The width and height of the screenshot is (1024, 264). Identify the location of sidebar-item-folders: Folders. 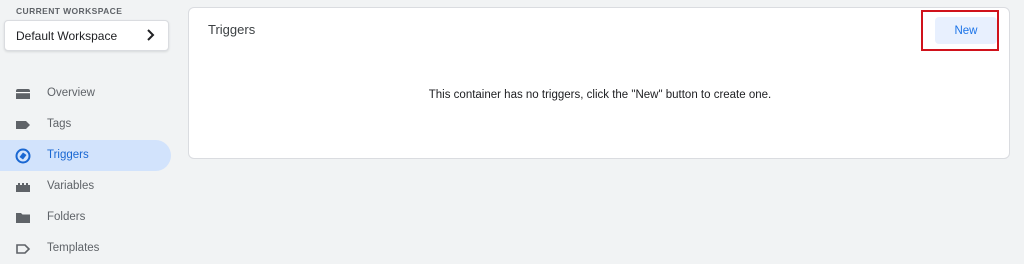
(85, 217).